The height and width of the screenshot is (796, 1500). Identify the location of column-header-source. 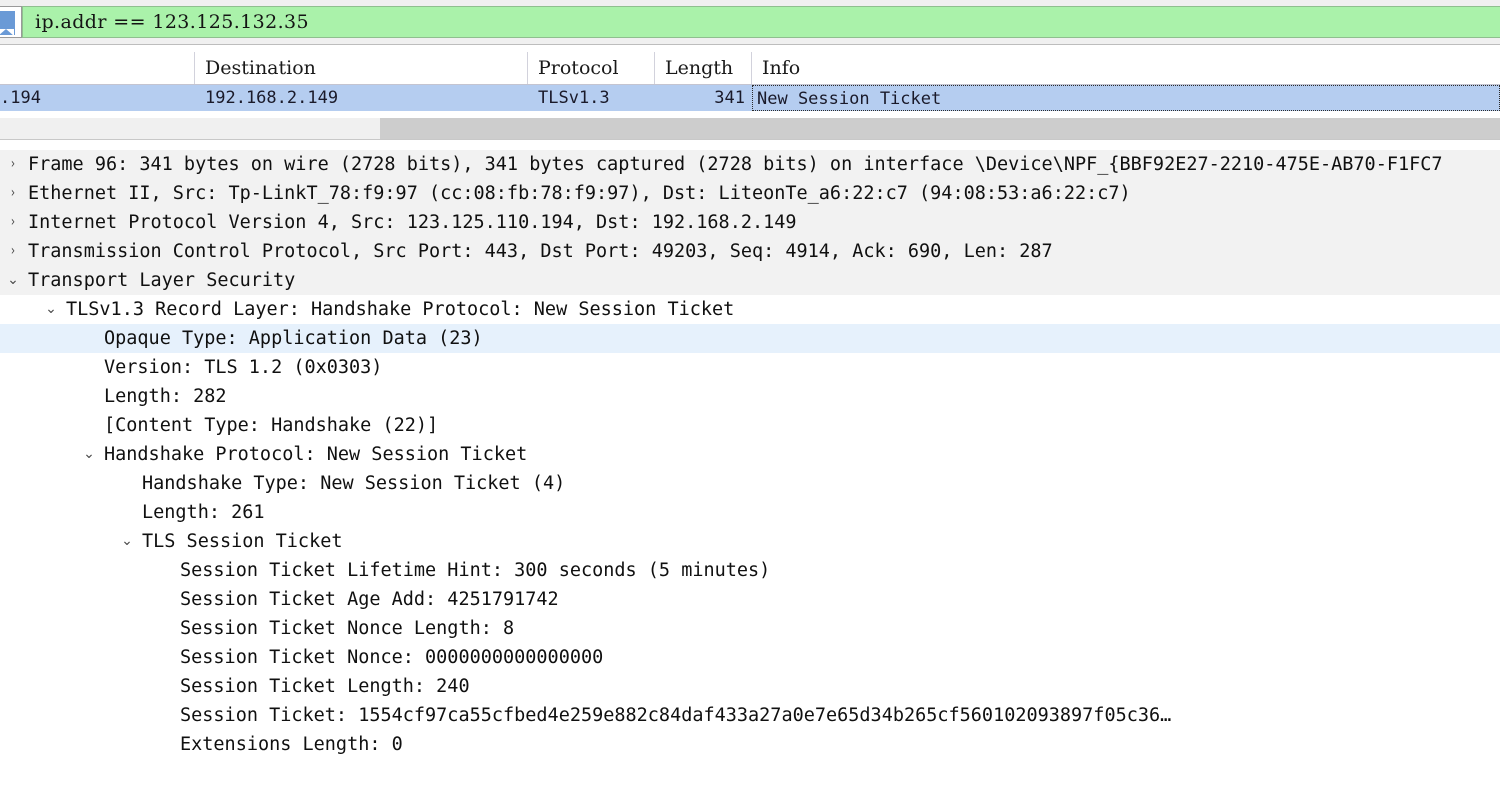
(97, 68).